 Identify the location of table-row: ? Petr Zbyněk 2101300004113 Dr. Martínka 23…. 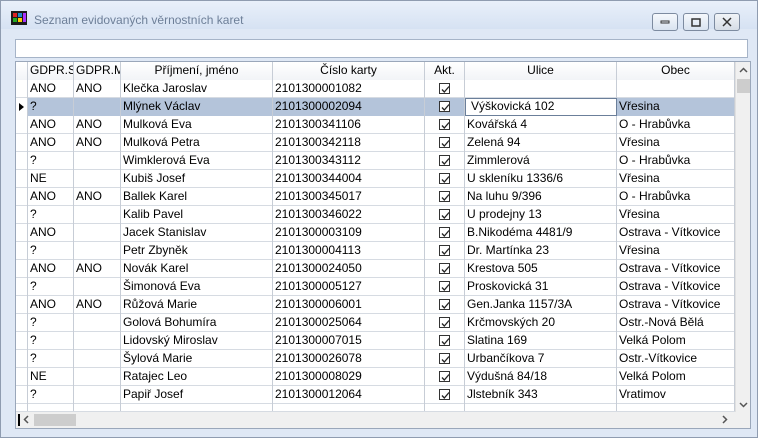
(382, 251).